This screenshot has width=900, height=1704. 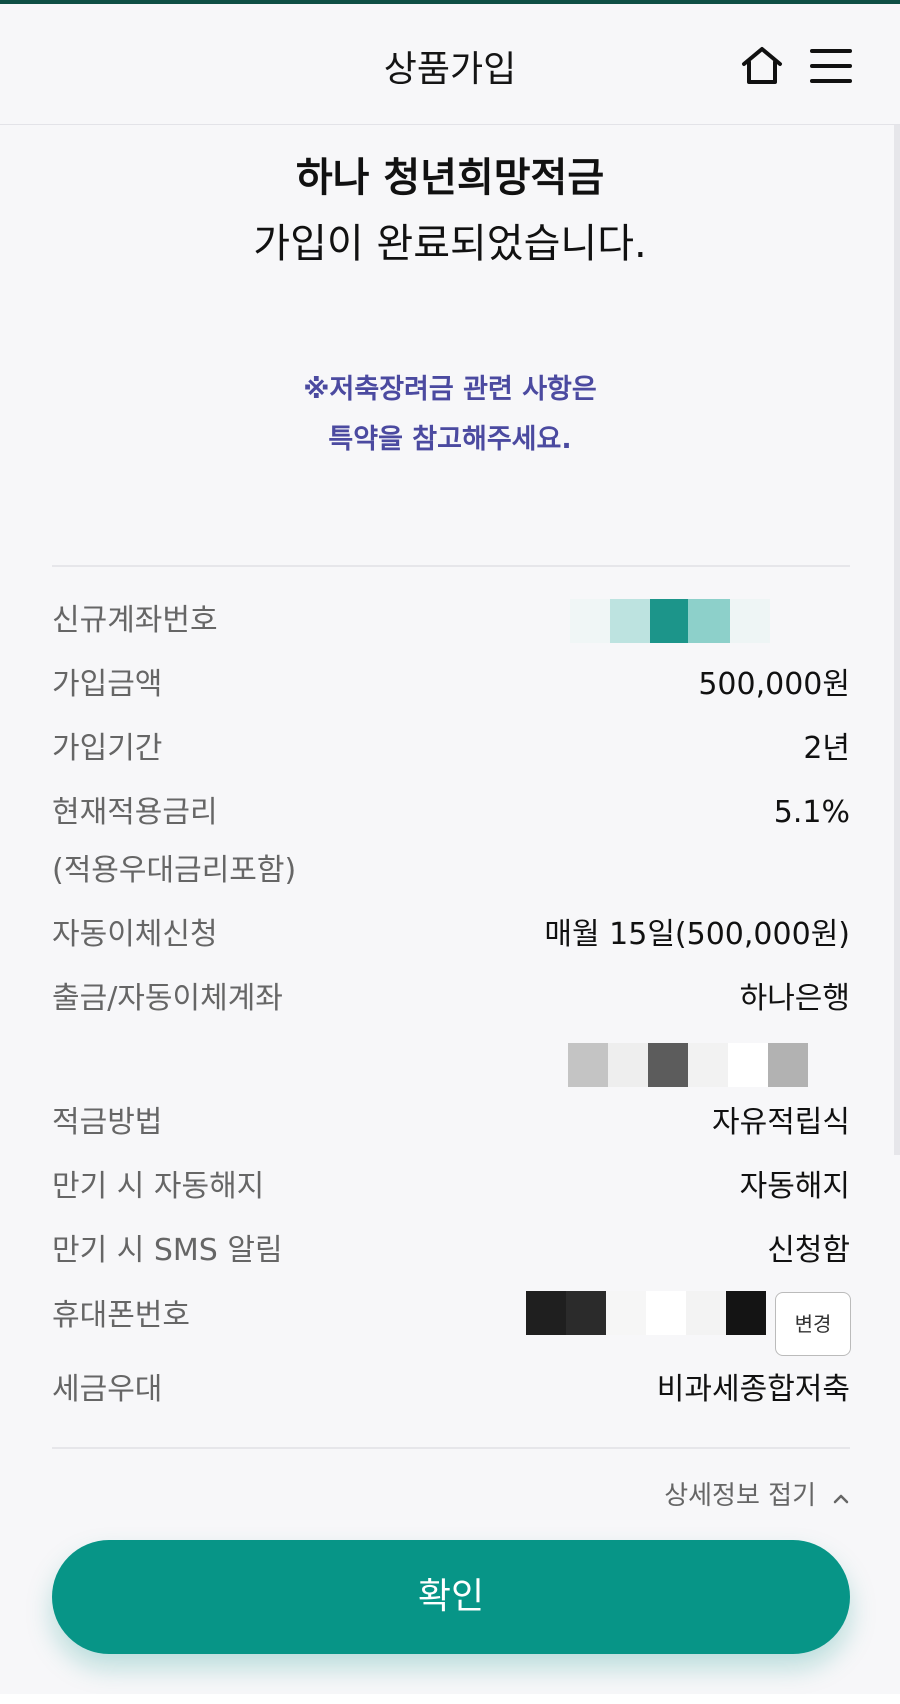 I want to click on home-icon, so click(x=762, y=65).